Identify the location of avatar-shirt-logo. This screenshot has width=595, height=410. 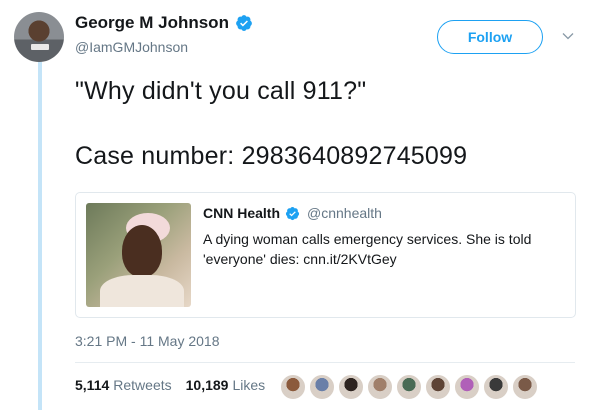
(40, 47).